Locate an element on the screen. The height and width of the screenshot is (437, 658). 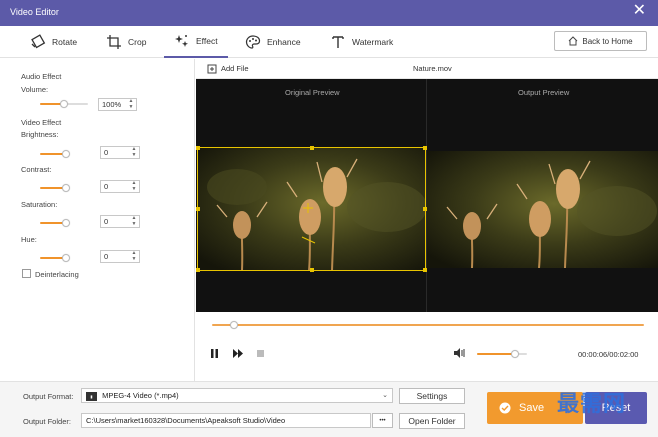
output-format-select: ▮ MPEG-4 Video (*.mp4) ⌄ is located at coordinates (237, 395).